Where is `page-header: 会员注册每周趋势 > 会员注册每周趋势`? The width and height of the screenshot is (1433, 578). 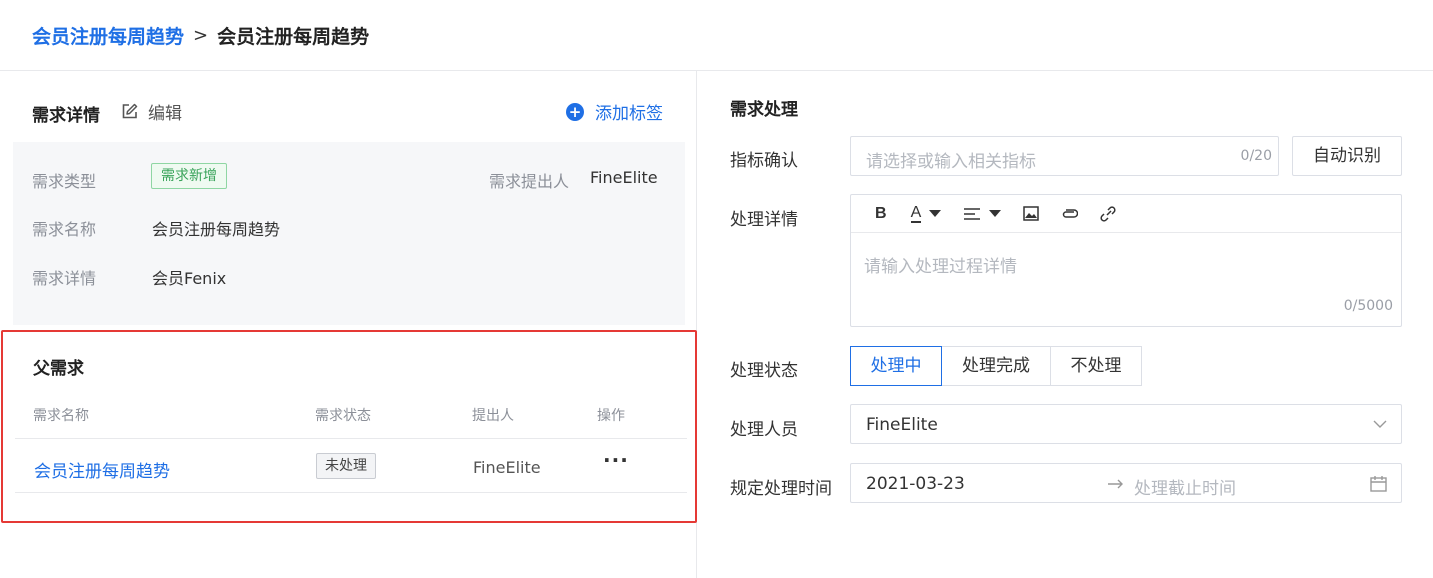 page-header: 会员注册每周趋势 > 会员注册每周趋势 is located at coordinates (716, 35).